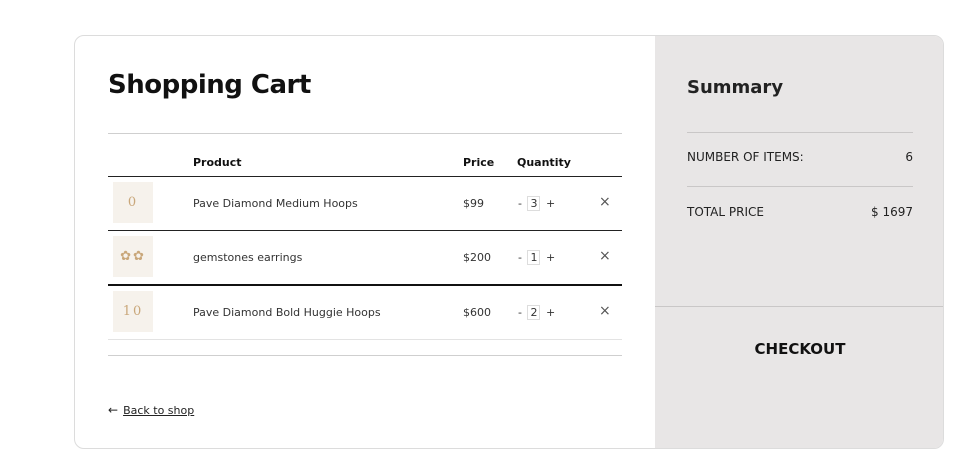 Image resolution: width=973 pixels, height=475 pixels. What do you see at coordinates (365, 166) in the screenshot?
I see `table-header: Product Price Quantity` at bounding box center [365, 166].